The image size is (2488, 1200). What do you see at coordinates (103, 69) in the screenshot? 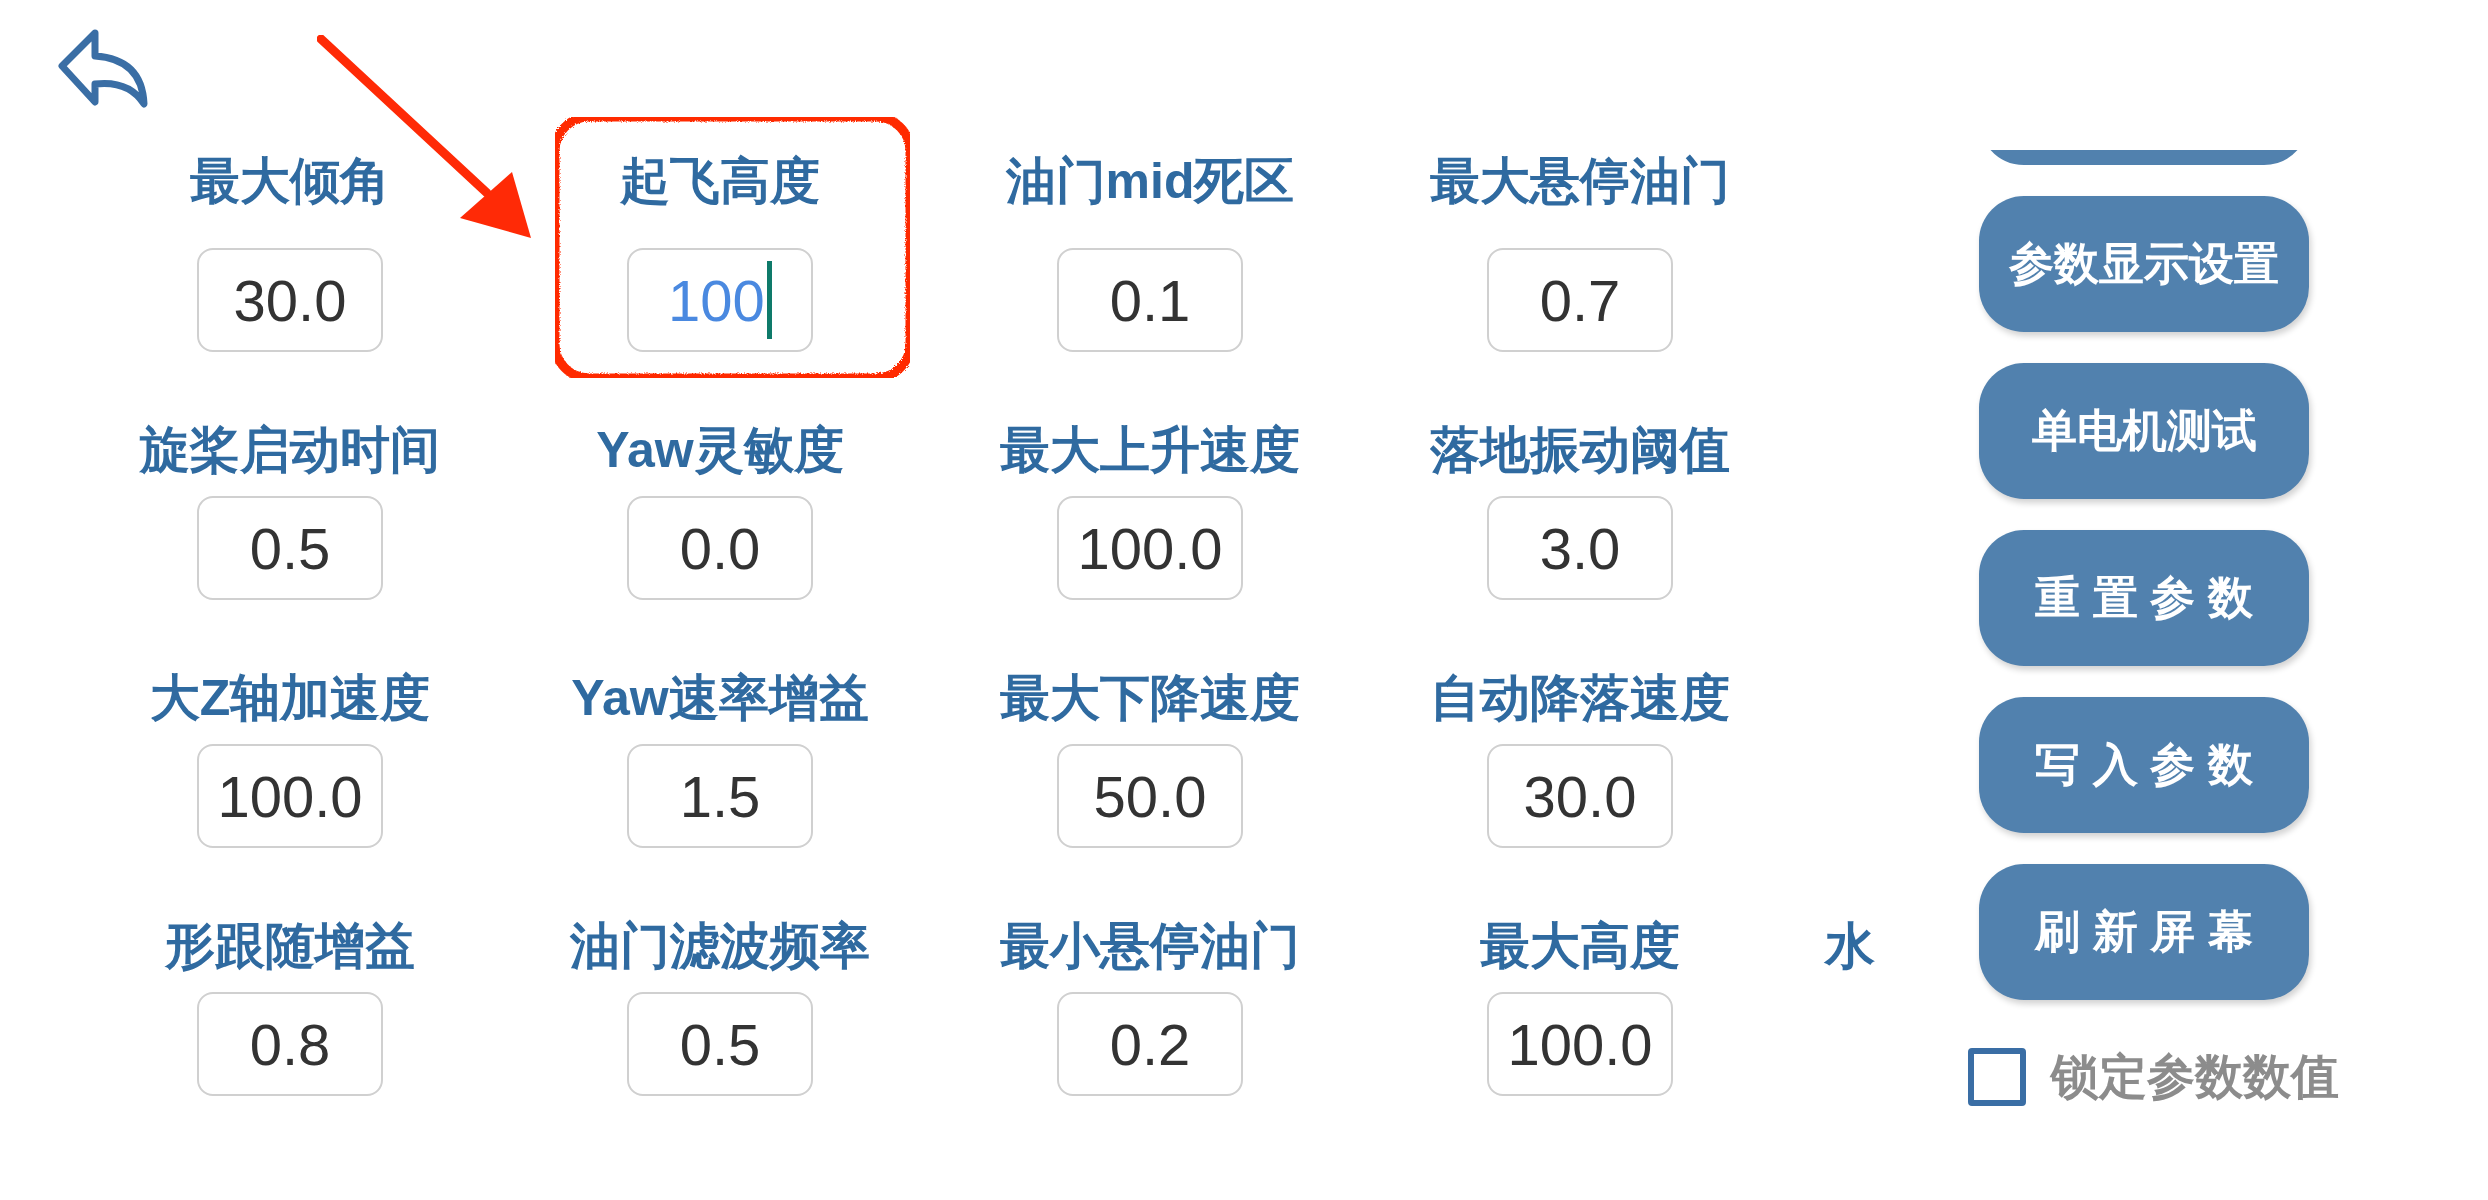
I see `back-icon` at bounding box center [103, 69].